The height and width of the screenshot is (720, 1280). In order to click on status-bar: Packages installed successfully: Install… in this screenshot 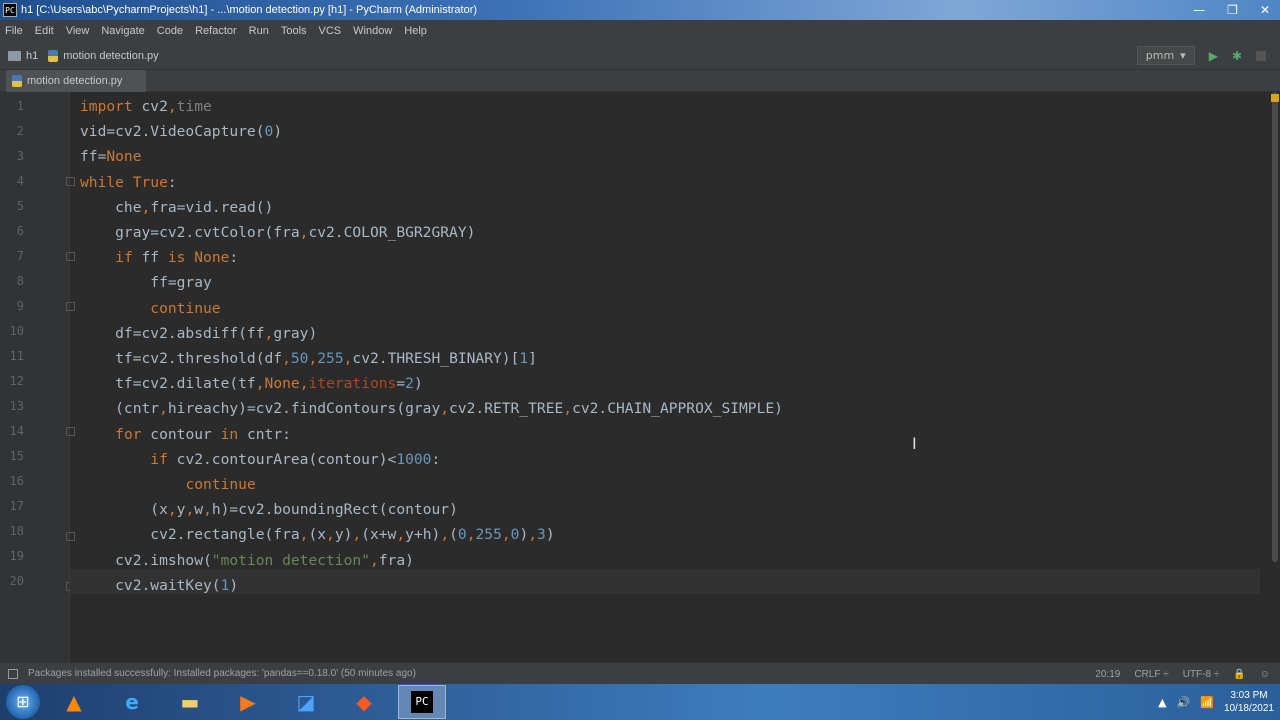, I will do `click(640, 673)`.